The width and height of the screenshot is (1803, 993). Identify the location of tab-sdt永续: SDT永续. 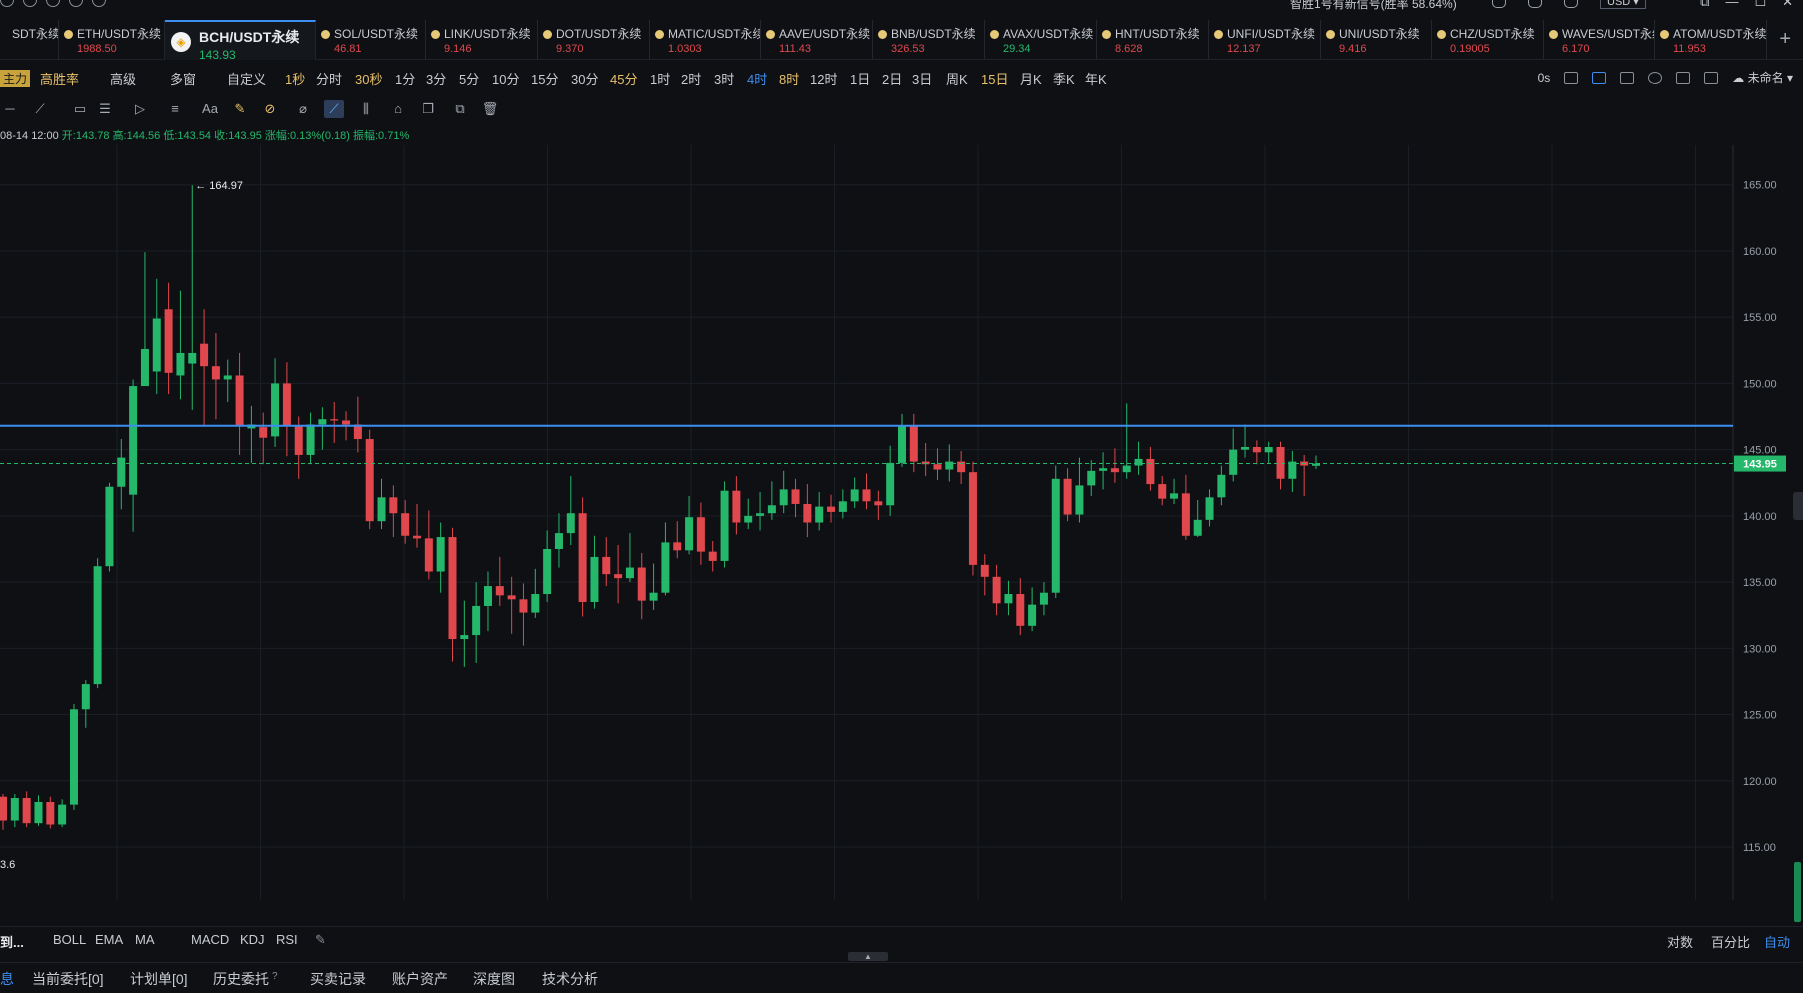
(29, 40).